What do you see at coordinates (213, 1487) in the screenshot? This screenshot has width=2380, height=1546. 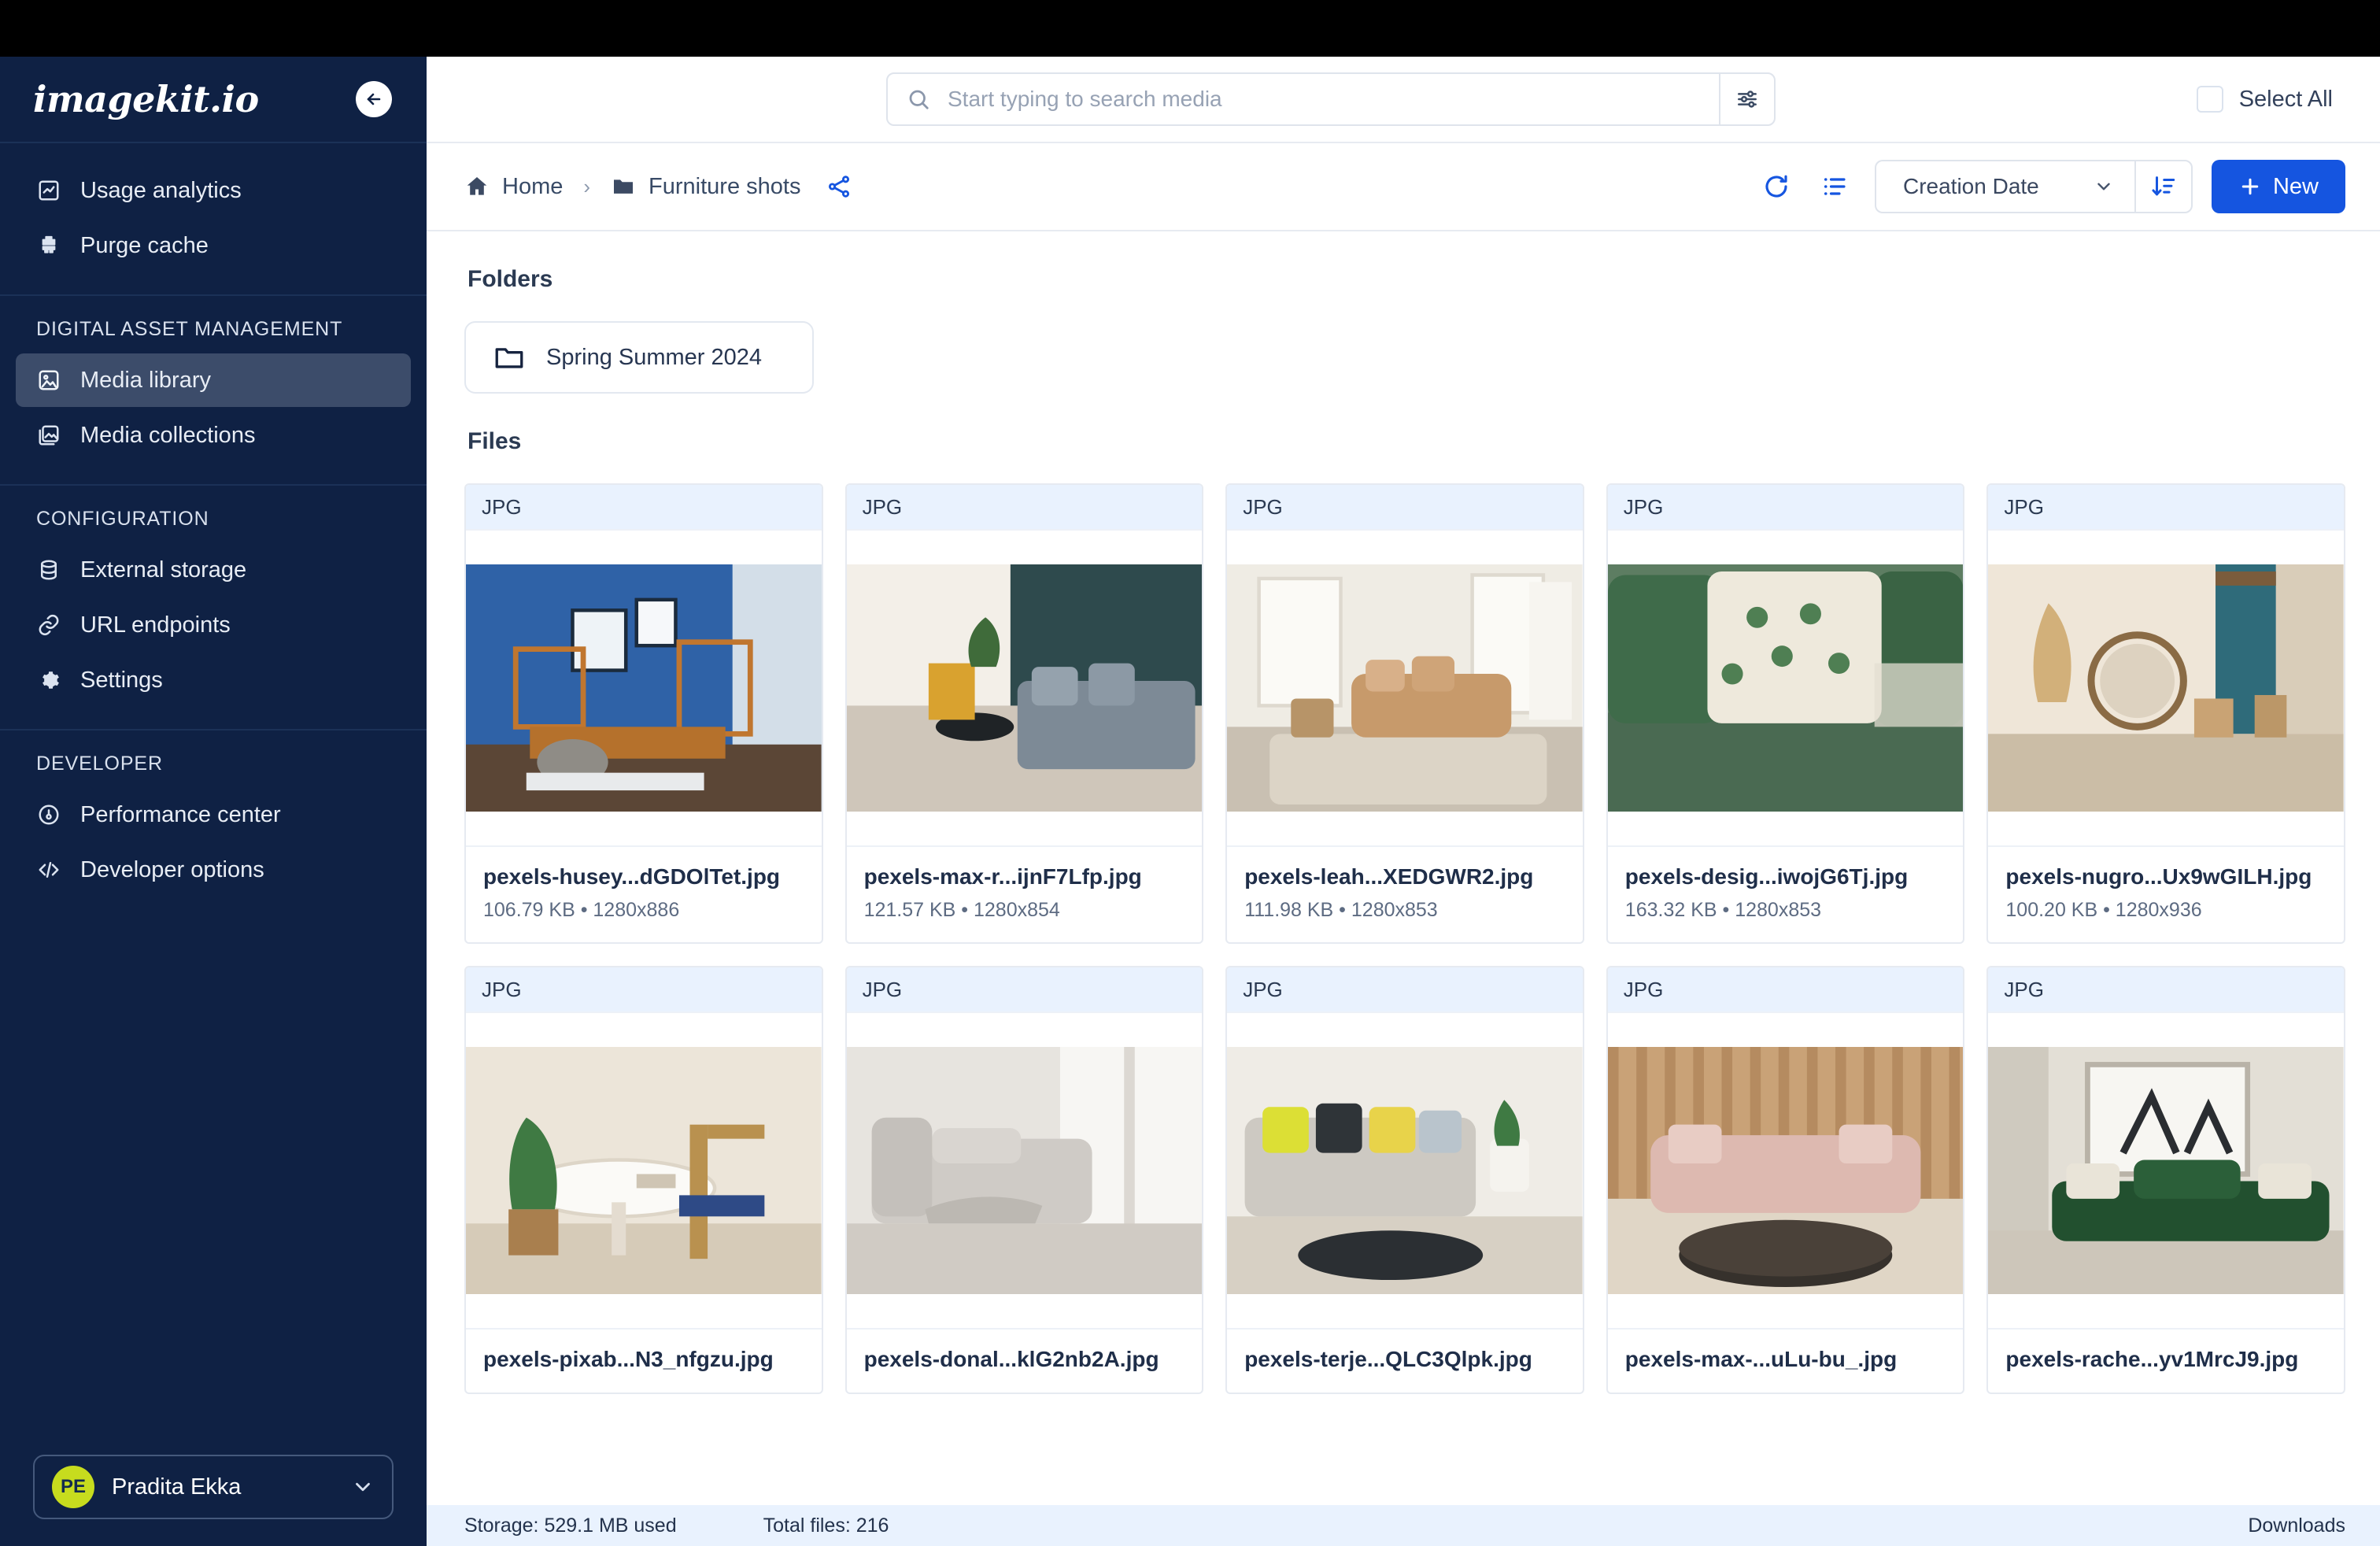 I see `user-profile-button: PE Pradita Ekka` at bounding box center [213, 1487].